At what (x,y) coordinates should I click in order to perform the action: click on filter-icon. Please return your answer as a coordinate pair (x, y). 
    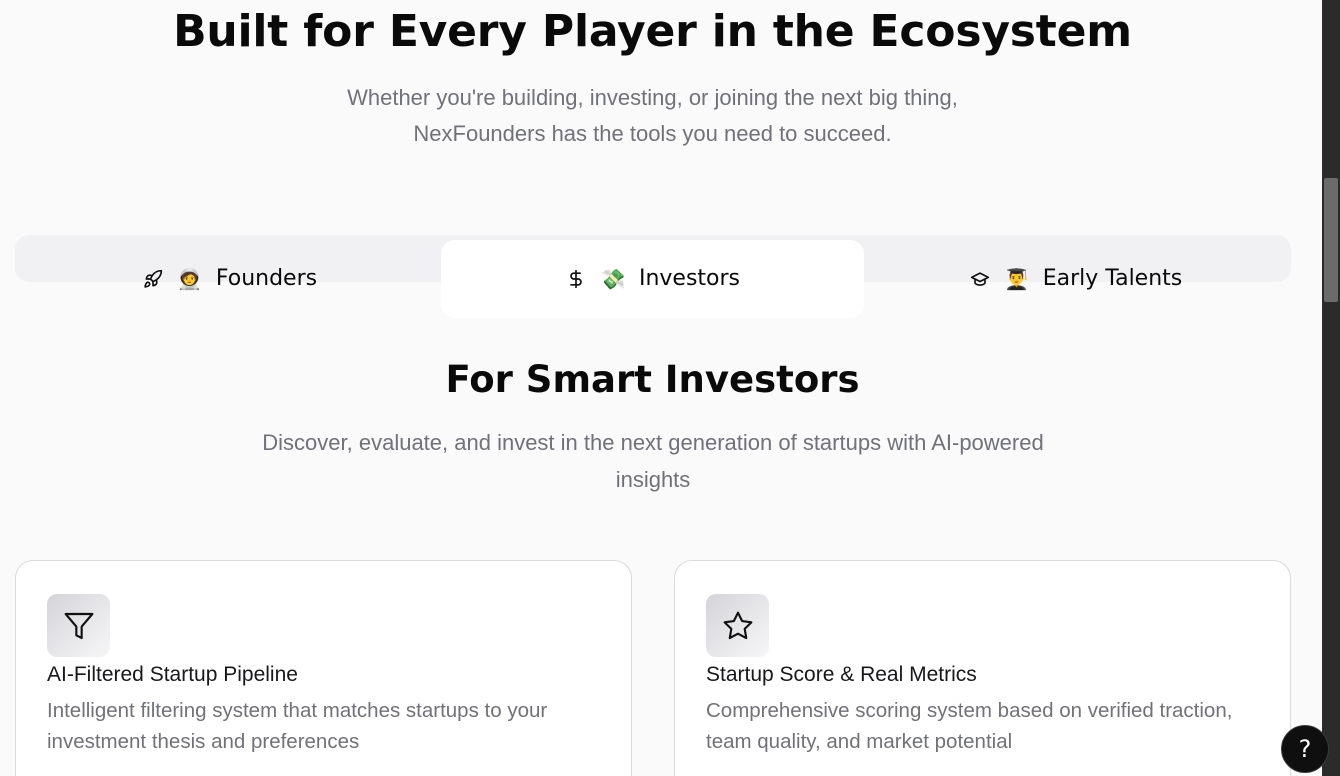
    Looking at the image, I should click on (78, 625).